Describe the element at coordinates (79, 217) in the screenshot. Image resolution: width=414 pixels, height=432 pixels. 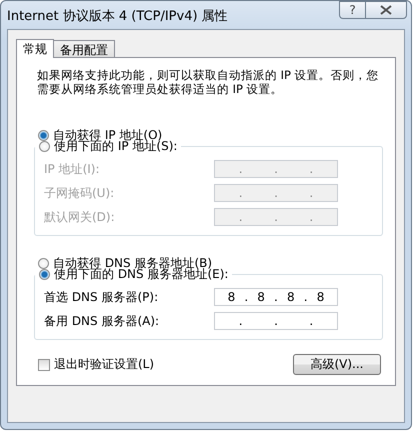
I see `field-label: 默认网关(D):` at that location.